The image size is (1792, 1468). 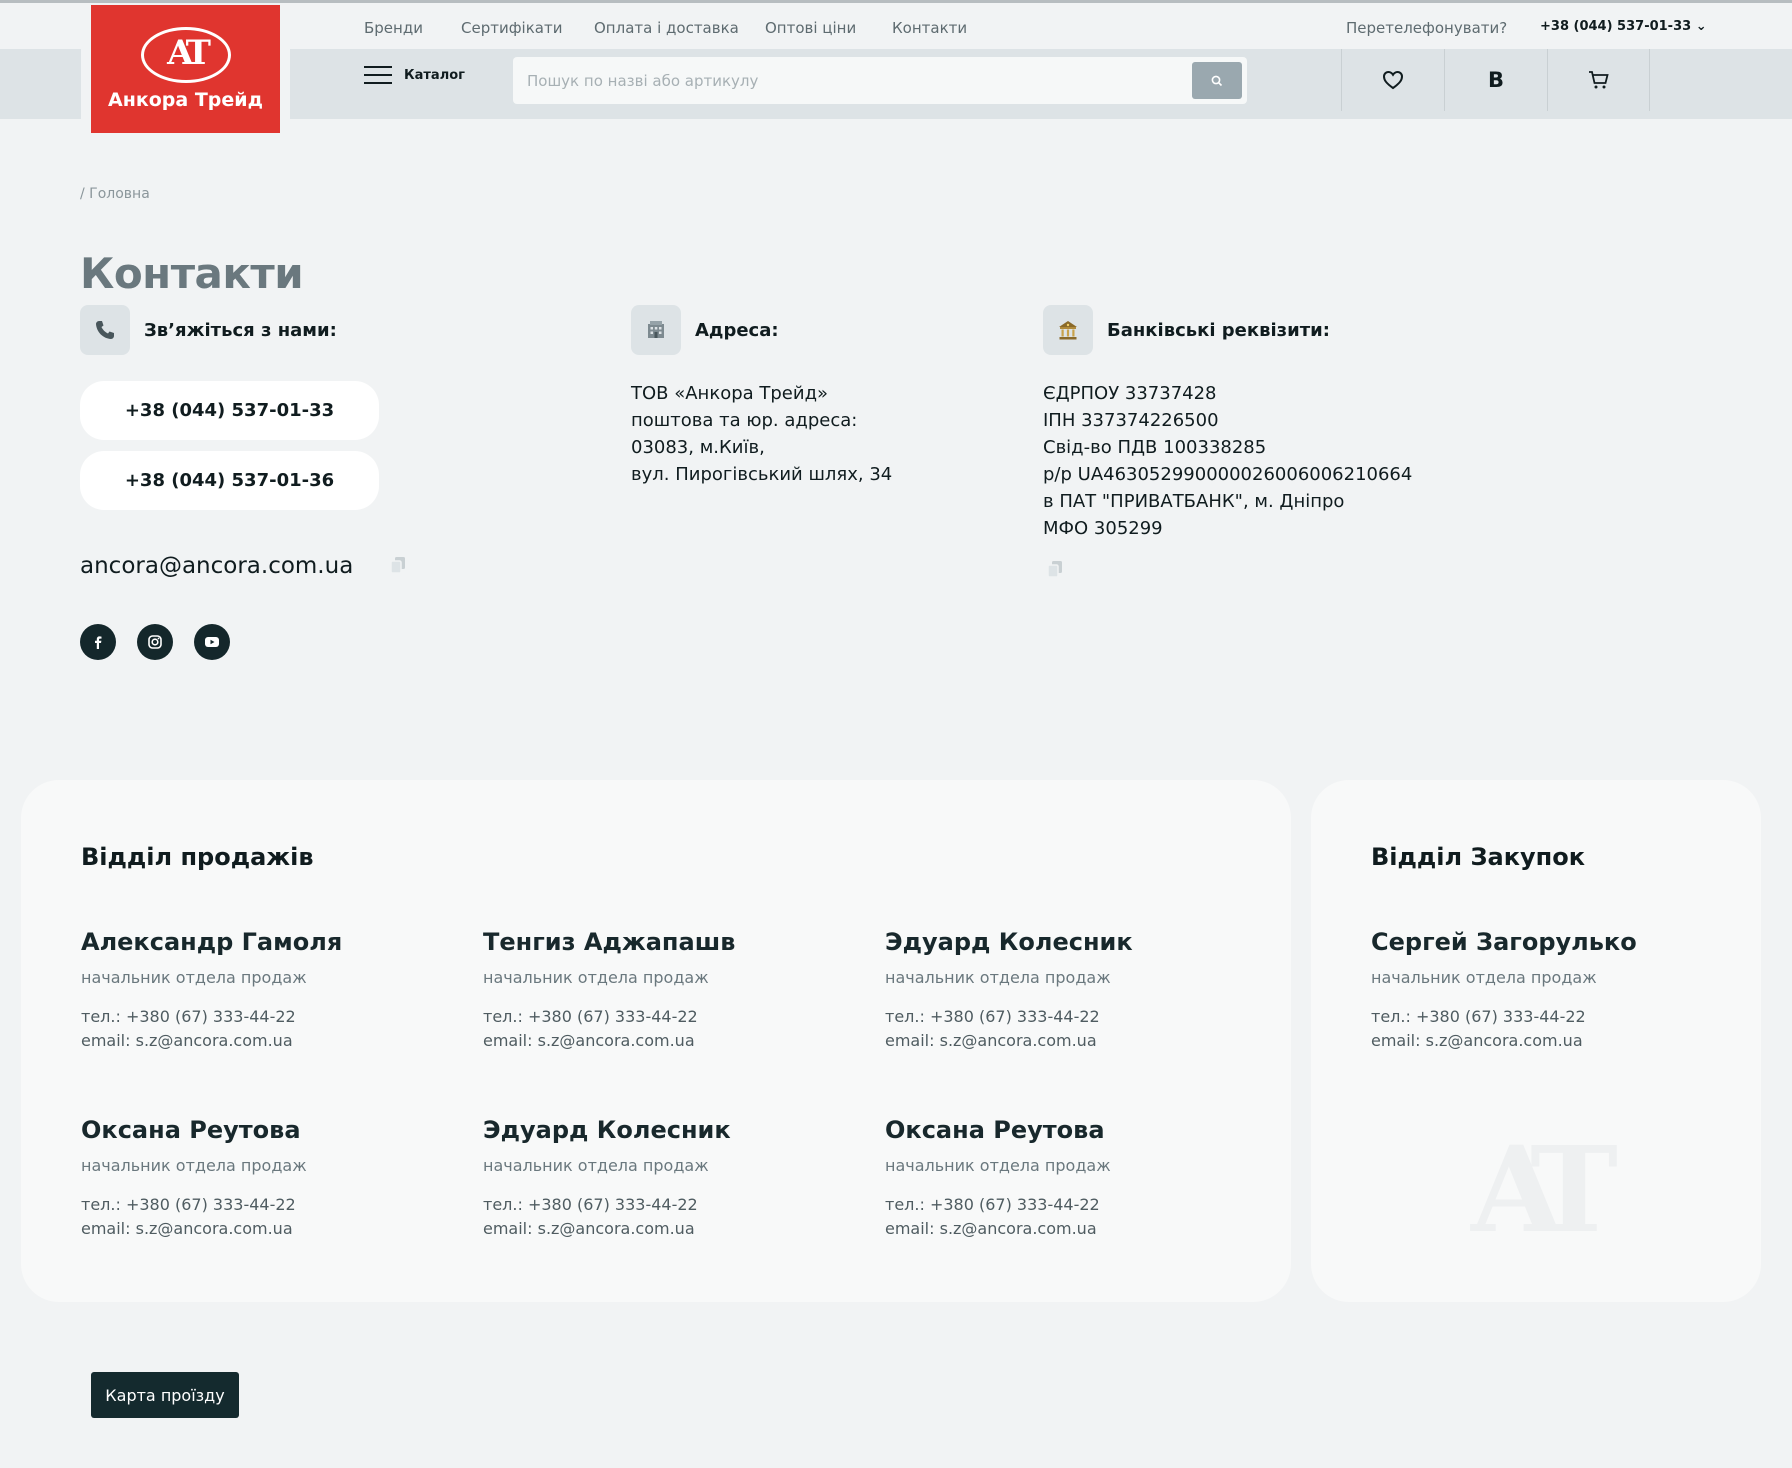 What do you see at coordinates (192, 273) in the screenshot?
I see `page-title: Контакти` at bounding box center [192, 273].